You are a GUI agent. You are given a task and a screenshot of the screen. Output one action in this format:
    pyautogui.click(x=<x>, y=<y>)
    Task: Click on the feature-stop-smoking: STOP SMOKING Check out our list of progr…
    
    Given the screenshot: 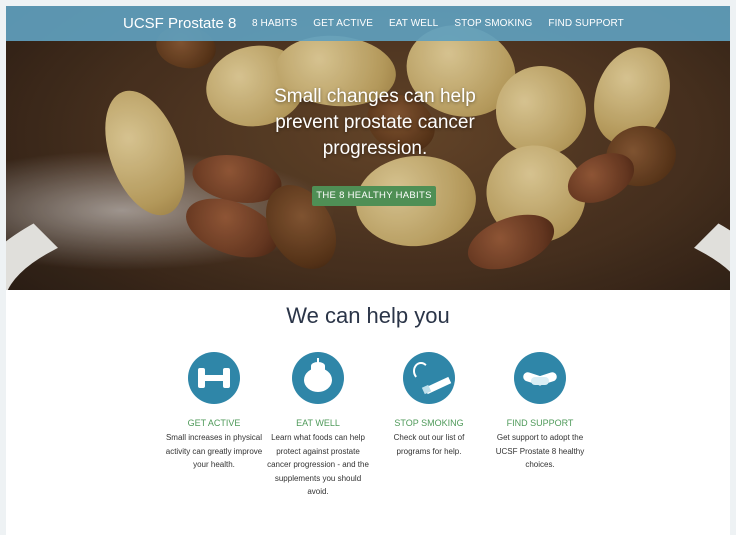 What is the action you would take?
    pyautogui.click(x=429, y=405)
    